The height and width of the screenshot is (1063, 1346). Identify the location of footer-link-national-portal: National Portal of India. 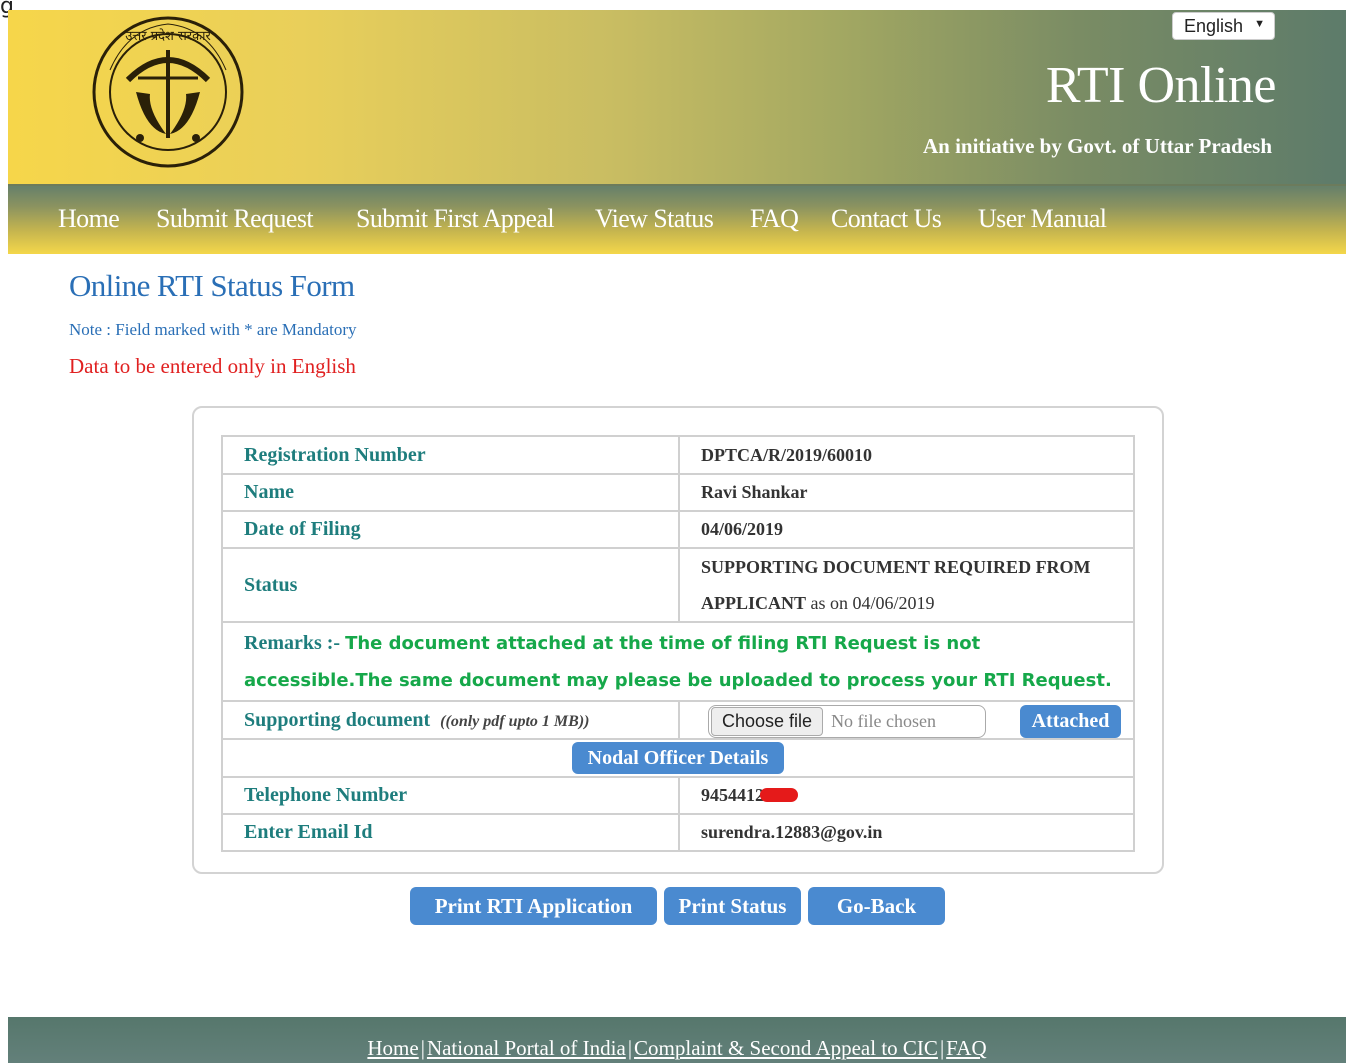
(526, 1049).